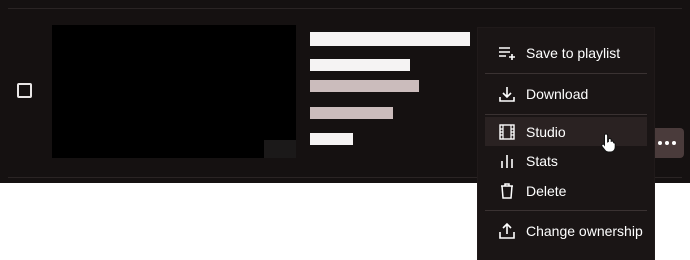 This screenshot has width=690, height=260. What do you see at coordinates (345, 8) in the screenshot?
I see `row-divider-top` at bounding box center [345, 8].